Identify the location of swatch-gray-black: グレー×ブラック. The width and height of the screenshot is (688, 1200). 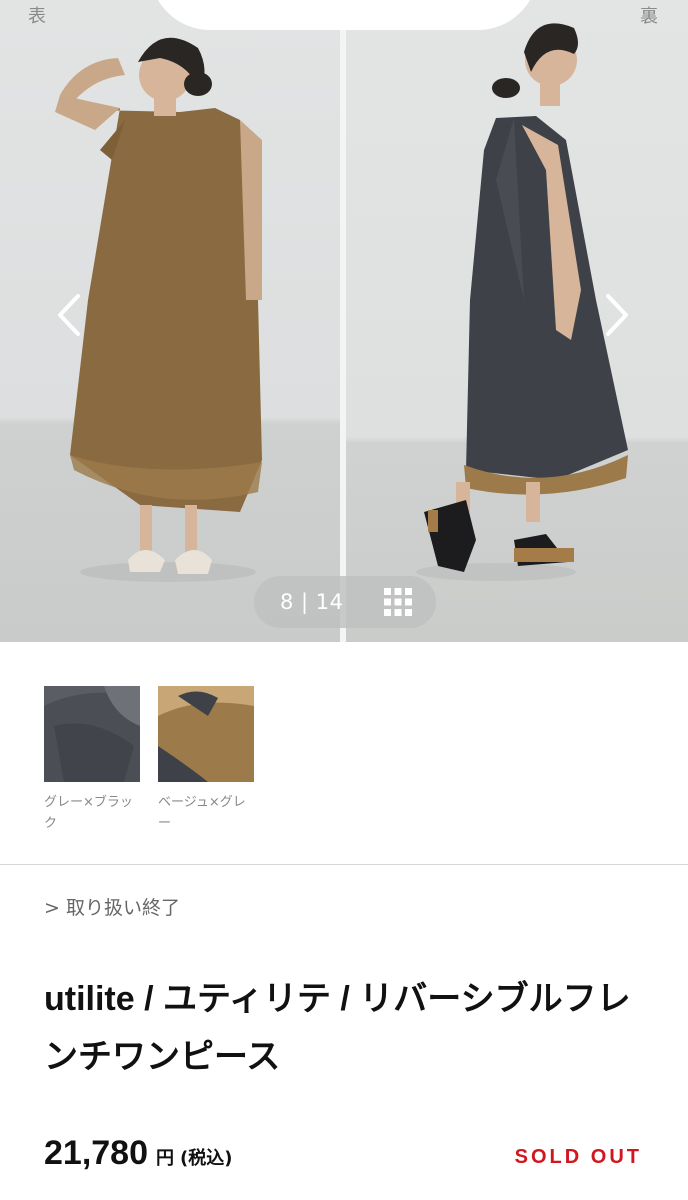
(92, 760).